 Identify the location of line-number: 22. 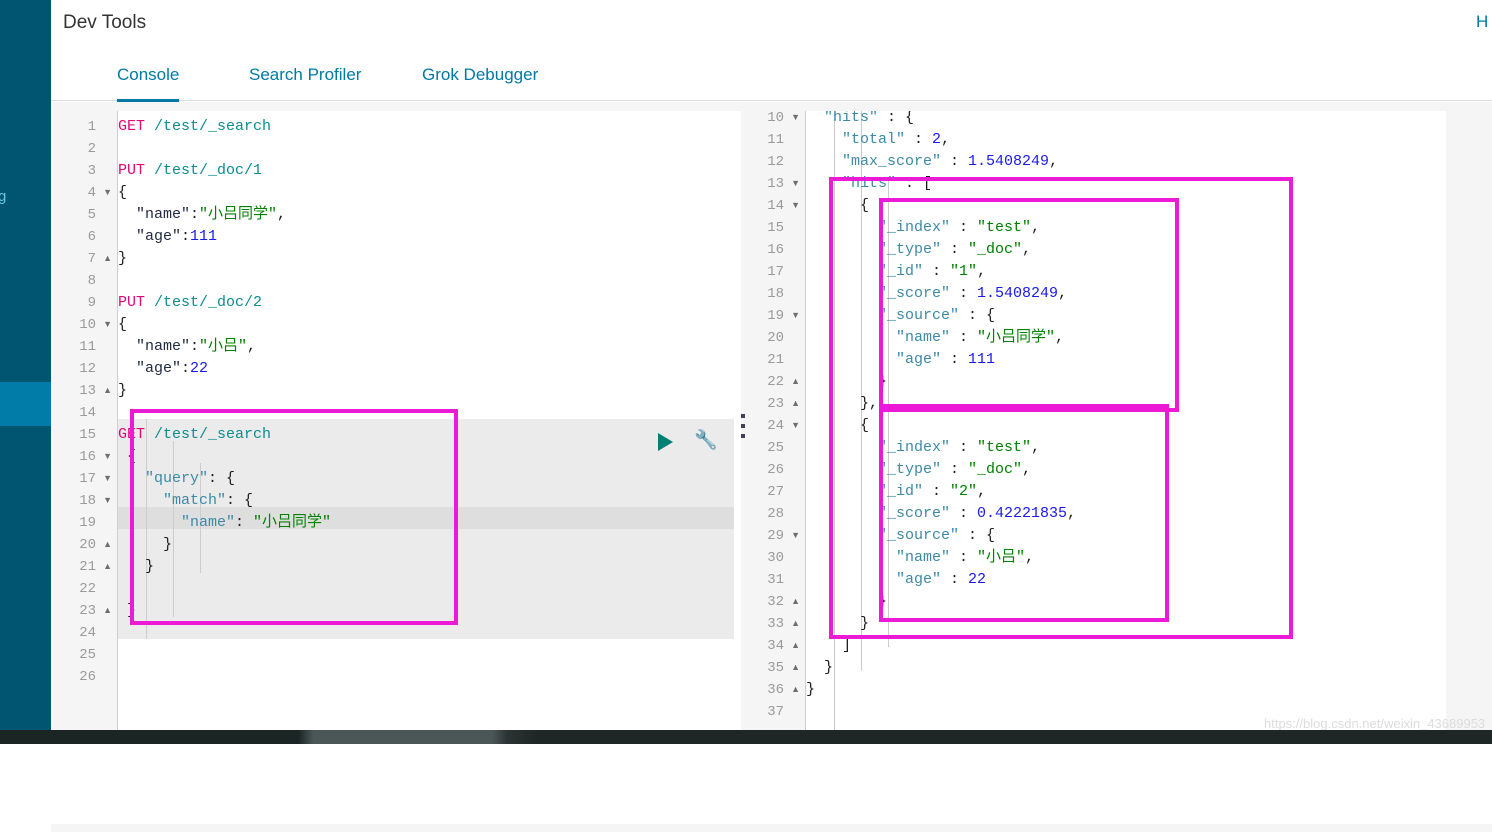
(775, 382).